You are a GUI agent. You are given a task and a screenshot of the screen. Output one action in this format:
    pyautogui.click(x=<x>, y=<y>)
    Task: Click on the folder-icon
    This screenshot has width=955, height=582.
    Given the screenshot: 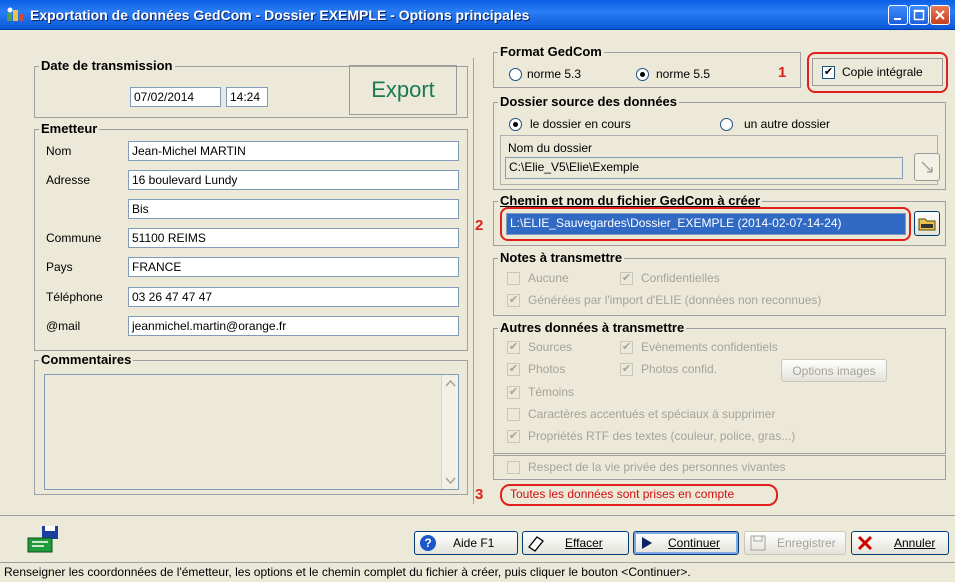 What is the action you would take?
    pyautogui.click(x=927, y=224)
    